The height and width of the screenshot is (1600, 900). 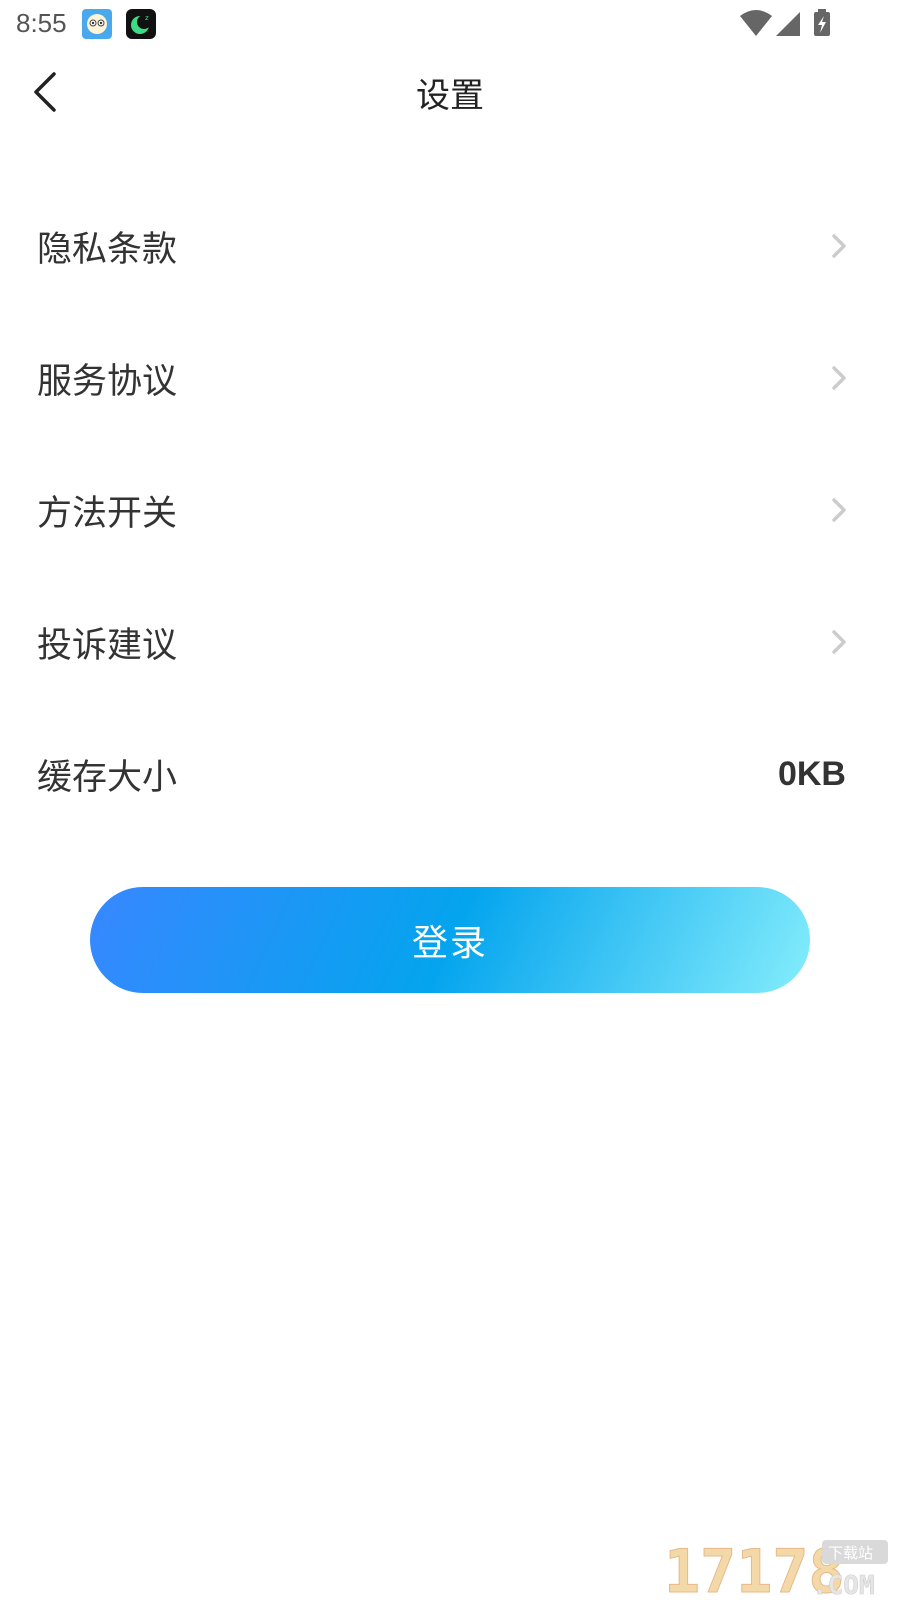 I want to click on menu-item-label: 缓存大小, so click(x=107, y=777).